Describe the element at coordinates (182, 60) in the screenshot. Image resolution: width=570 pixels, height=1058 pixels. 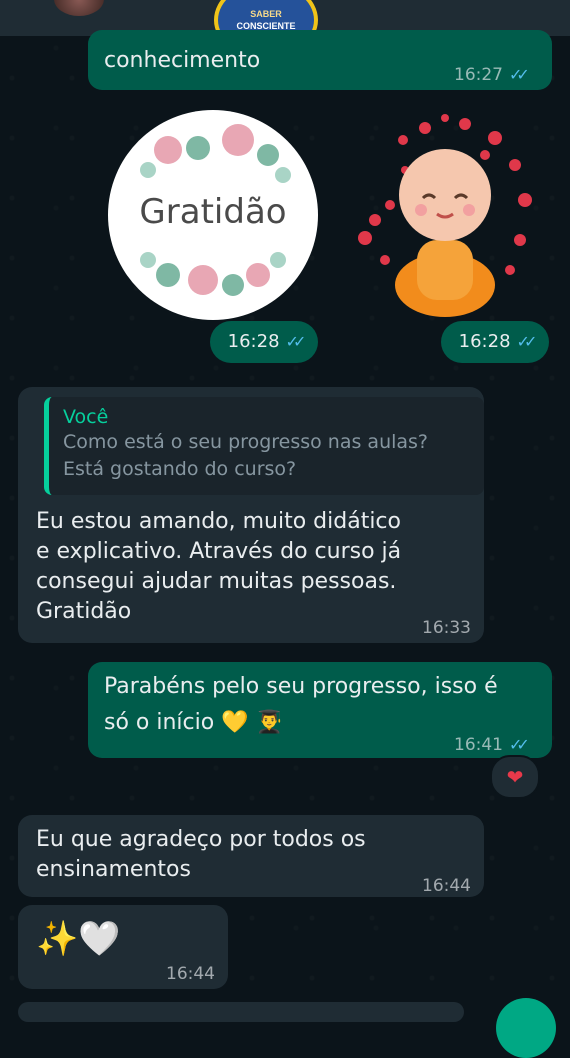
I see `message-text: conhecimento` at that location.